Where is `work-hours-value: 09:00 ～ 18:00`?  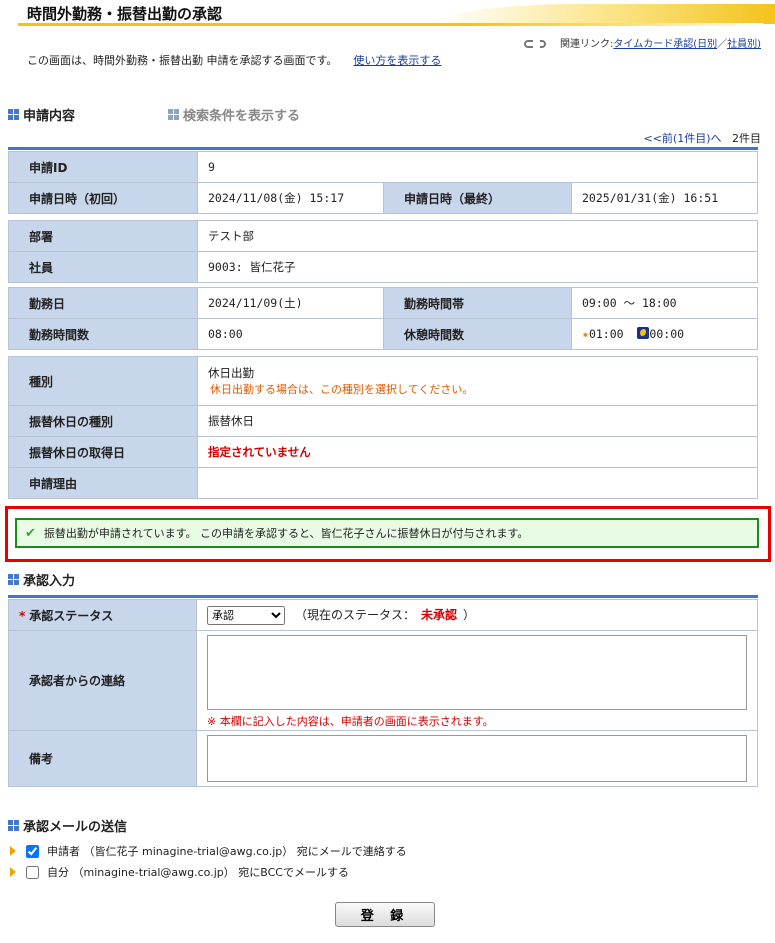 work-hours-value: 09:00 ～ 18:00 is located at coordinates (664, 303).